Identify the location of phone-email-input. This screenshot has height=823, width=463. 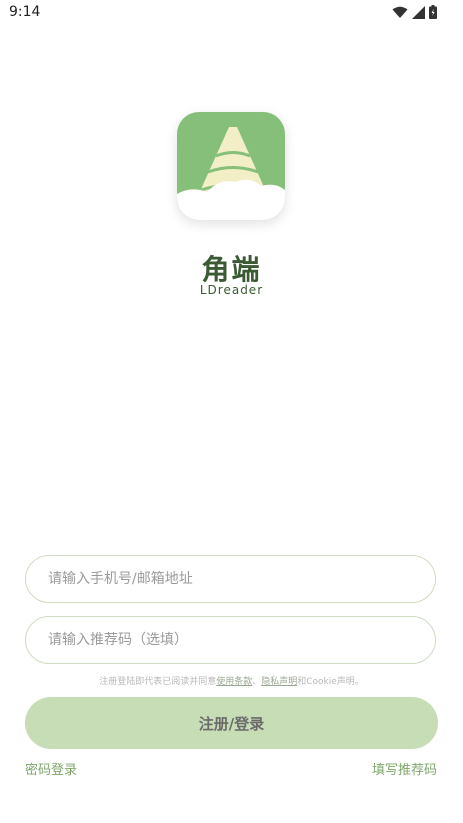
(240, 579).